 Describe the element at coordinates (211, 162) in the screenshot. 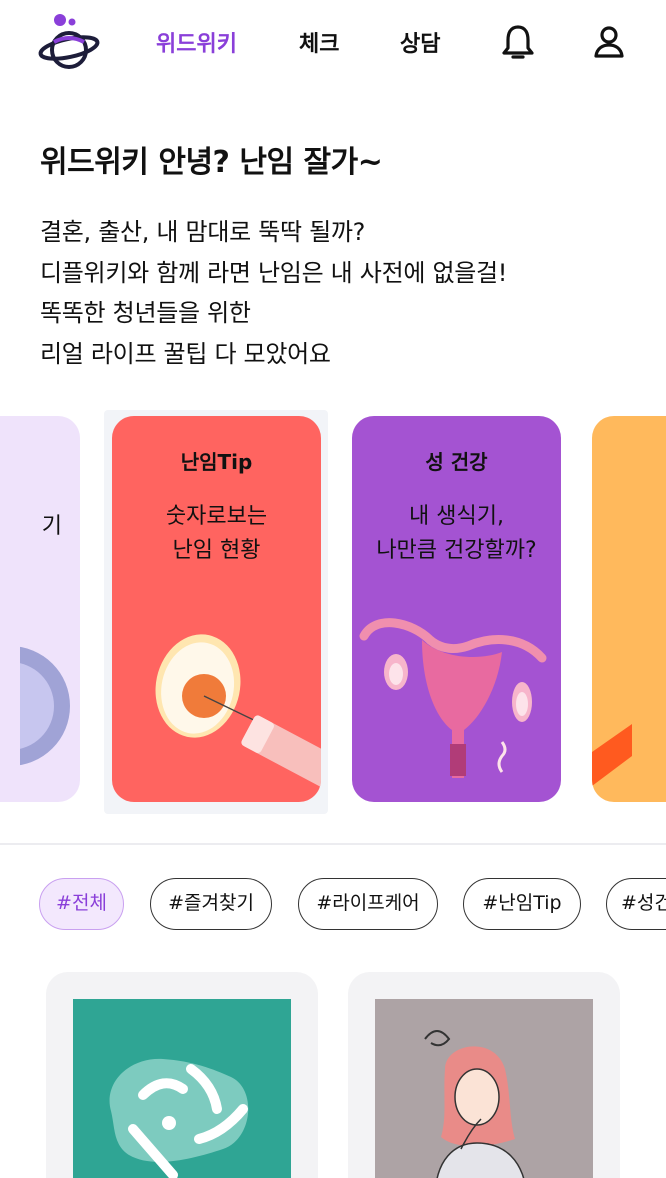

I see `page-headline: 위드위키 안녕? 난임 잘가~` at that location.